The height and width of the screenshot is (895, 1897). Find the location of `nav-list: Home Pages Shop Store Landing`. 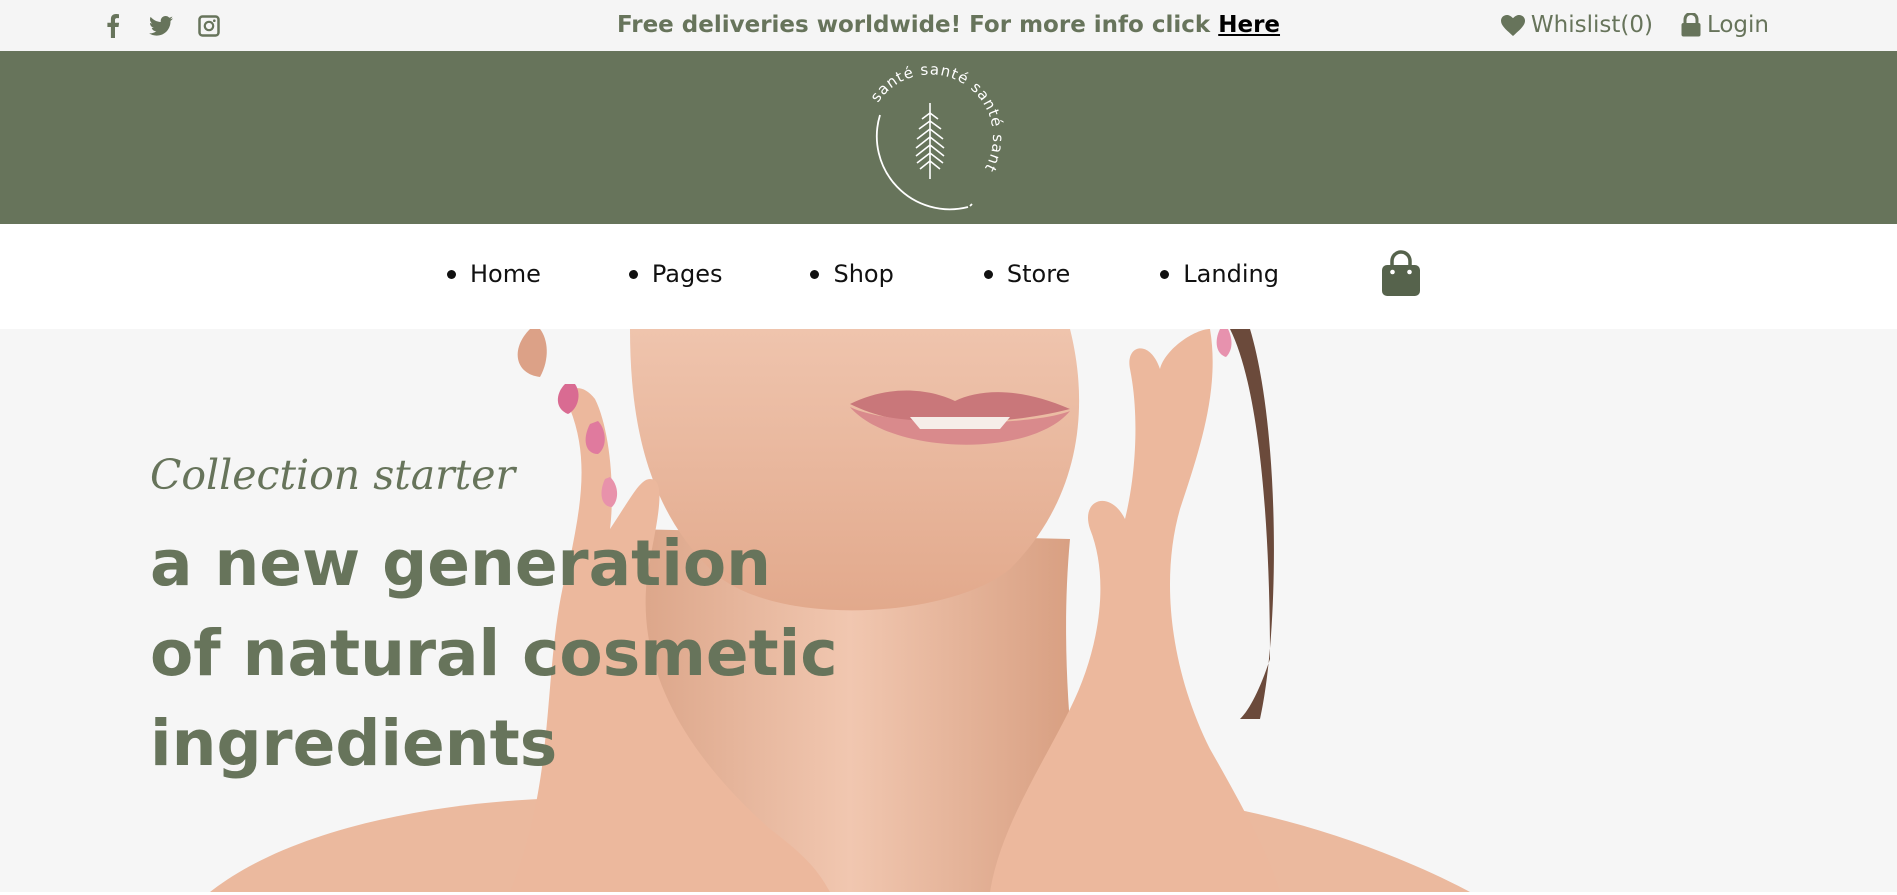

nav-list: Home Pages Shop Store Landing is located at coordinates (863, 274).